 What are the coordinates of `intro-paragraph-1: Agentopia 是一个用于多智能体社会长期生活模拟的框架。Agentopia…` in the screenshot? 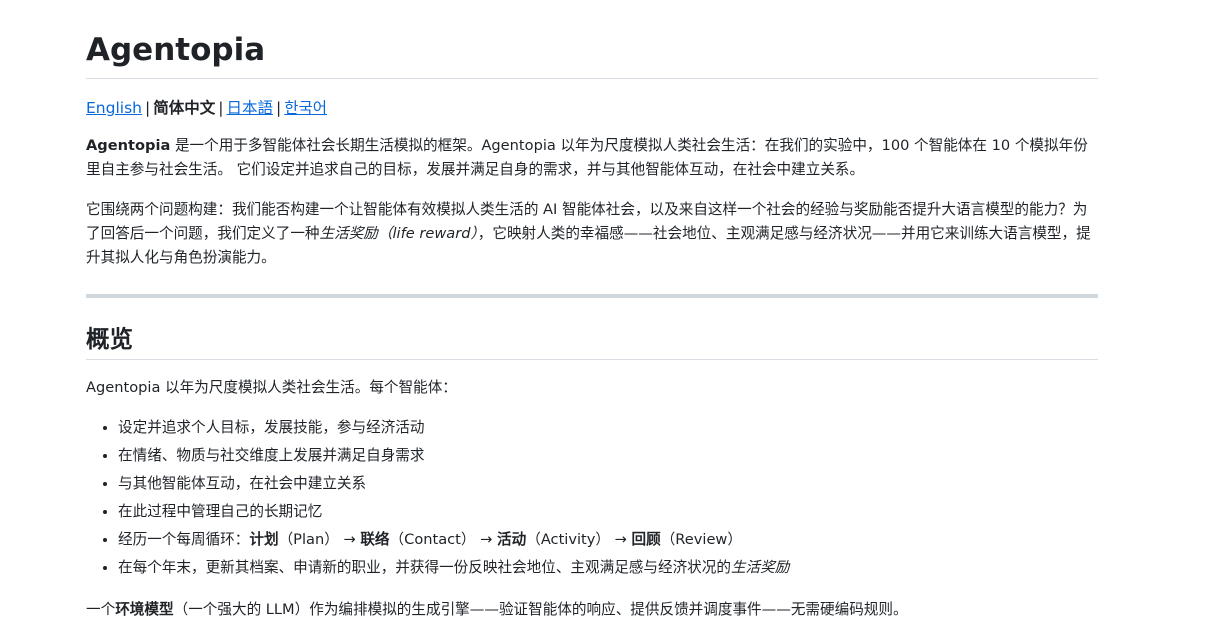 It's located at (592, 158).